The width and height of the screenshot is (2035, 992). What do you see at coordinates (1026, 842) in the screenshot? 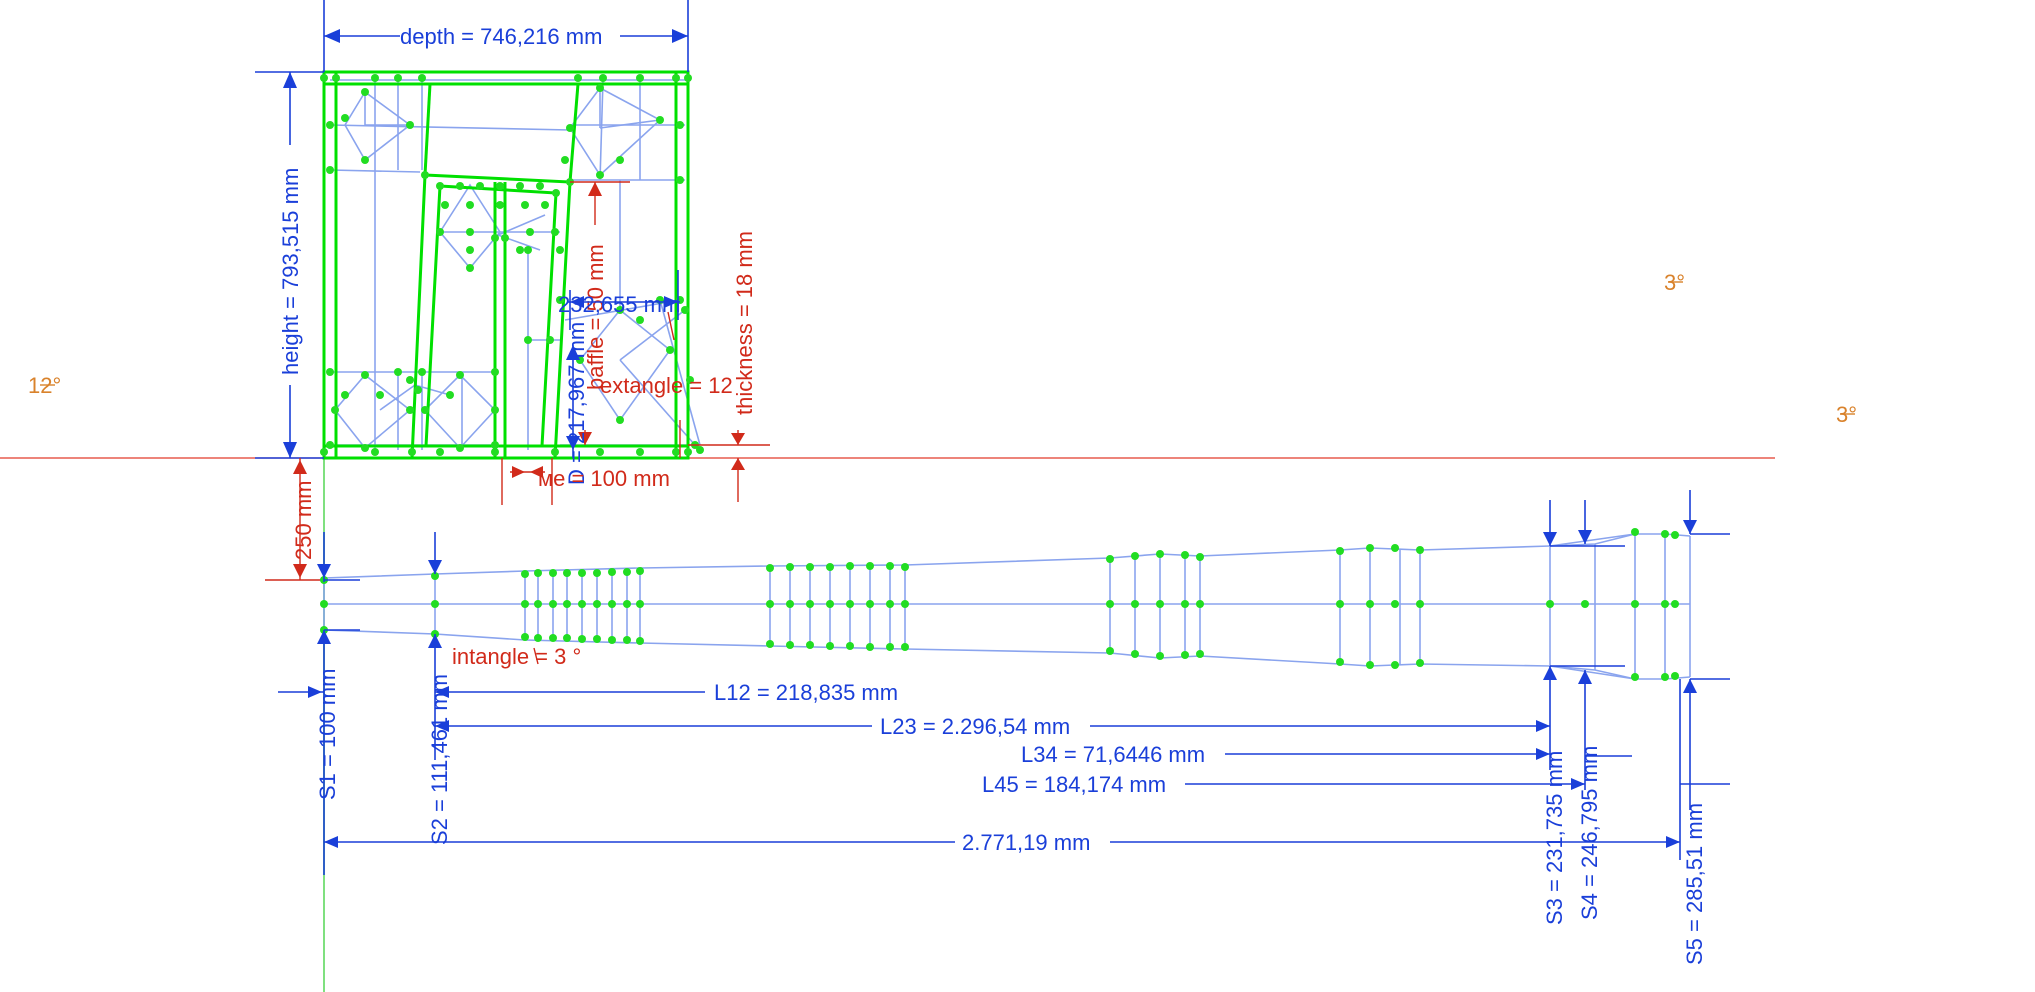
I see `total-length-label: 2.771,19 mm` at bounding box center [1026, 842].